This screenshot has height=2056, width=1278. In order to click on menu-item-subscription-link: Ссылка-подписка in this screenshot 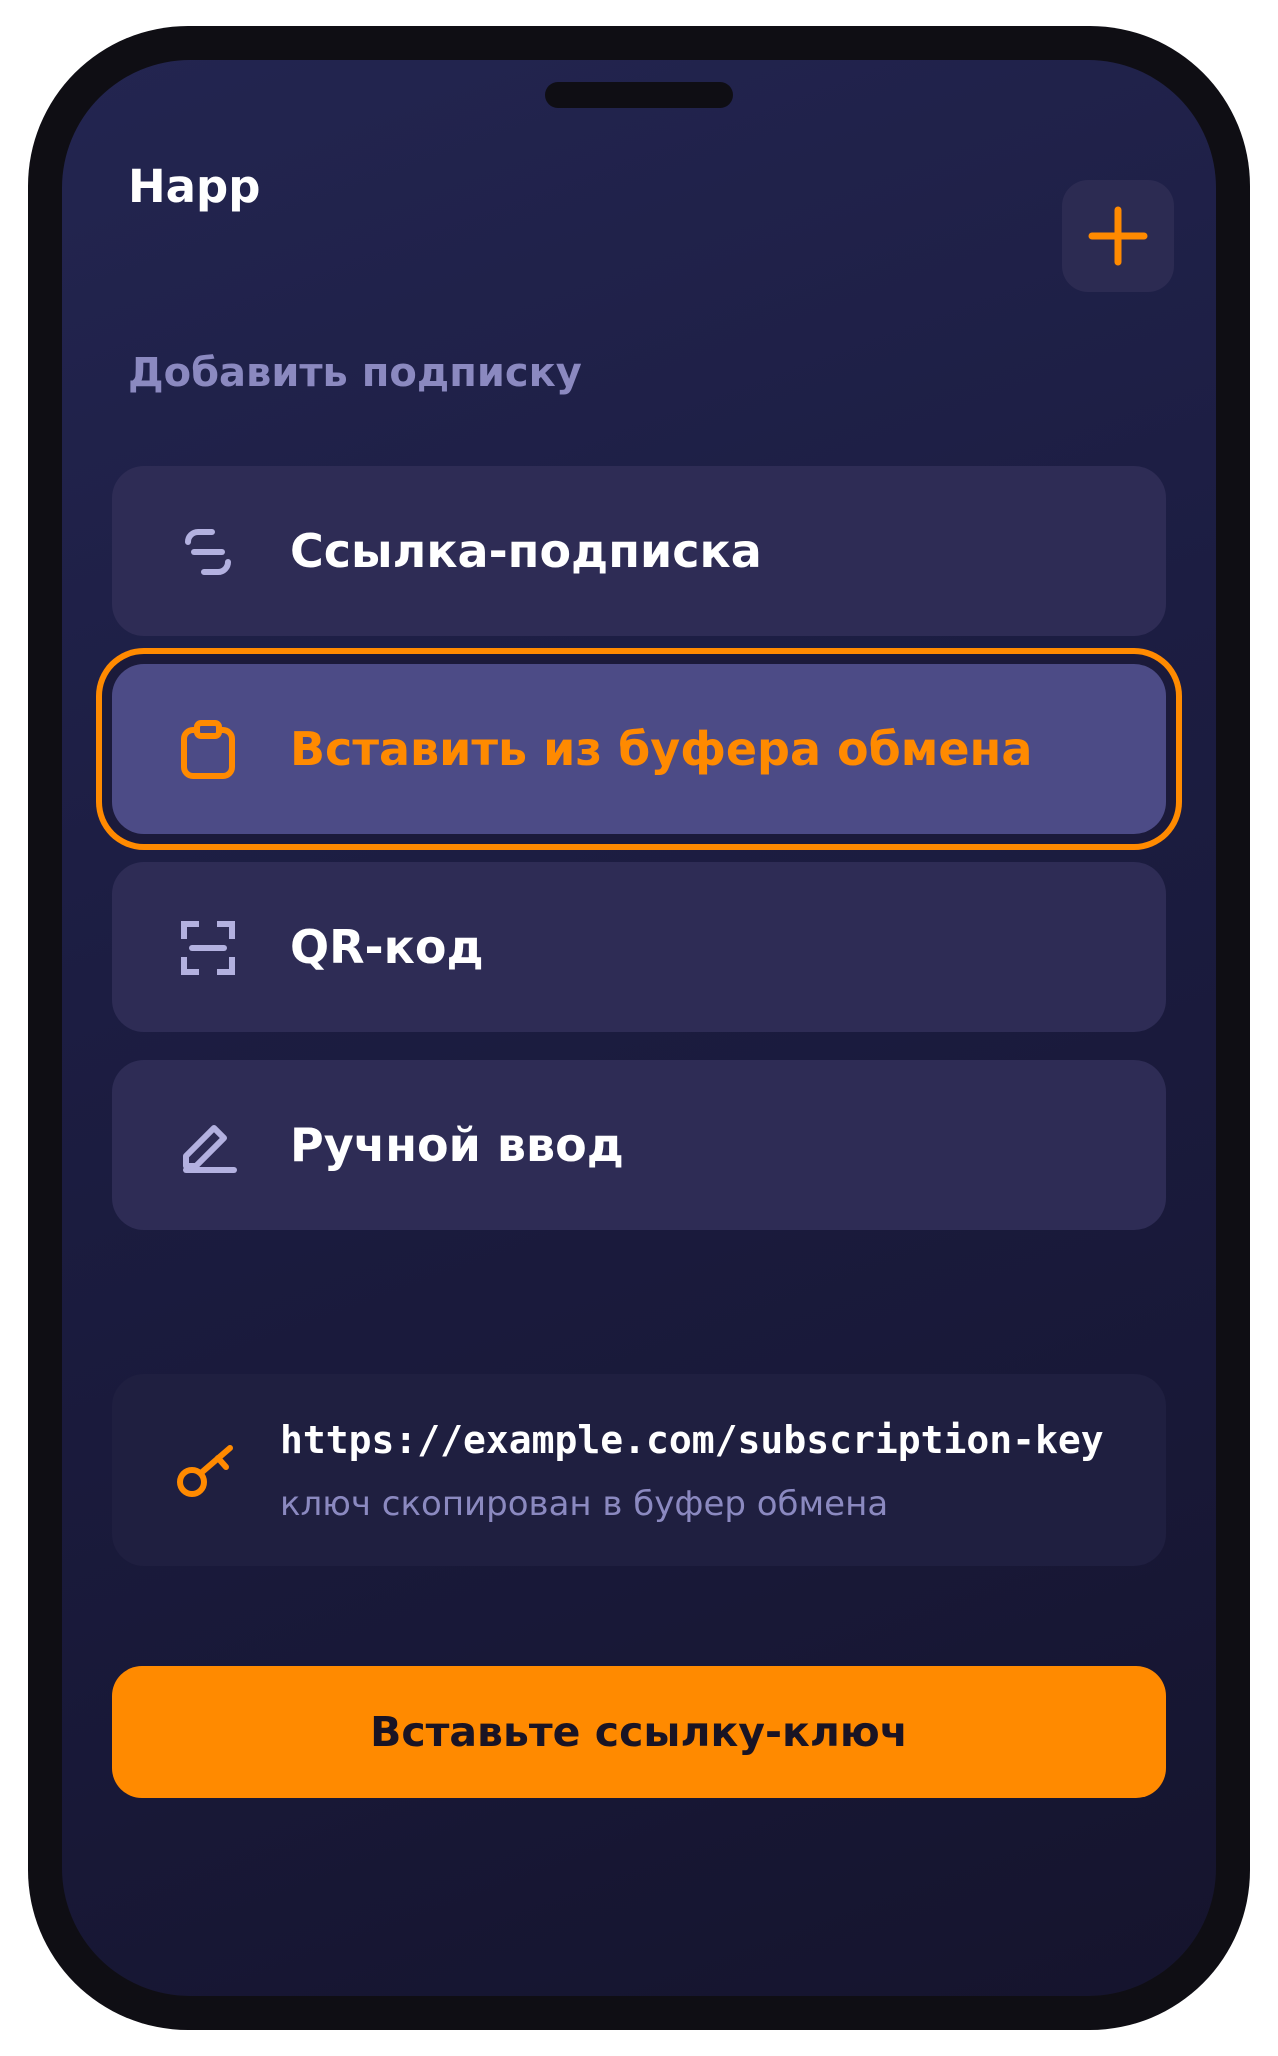, I will do `click(639, 551)`.